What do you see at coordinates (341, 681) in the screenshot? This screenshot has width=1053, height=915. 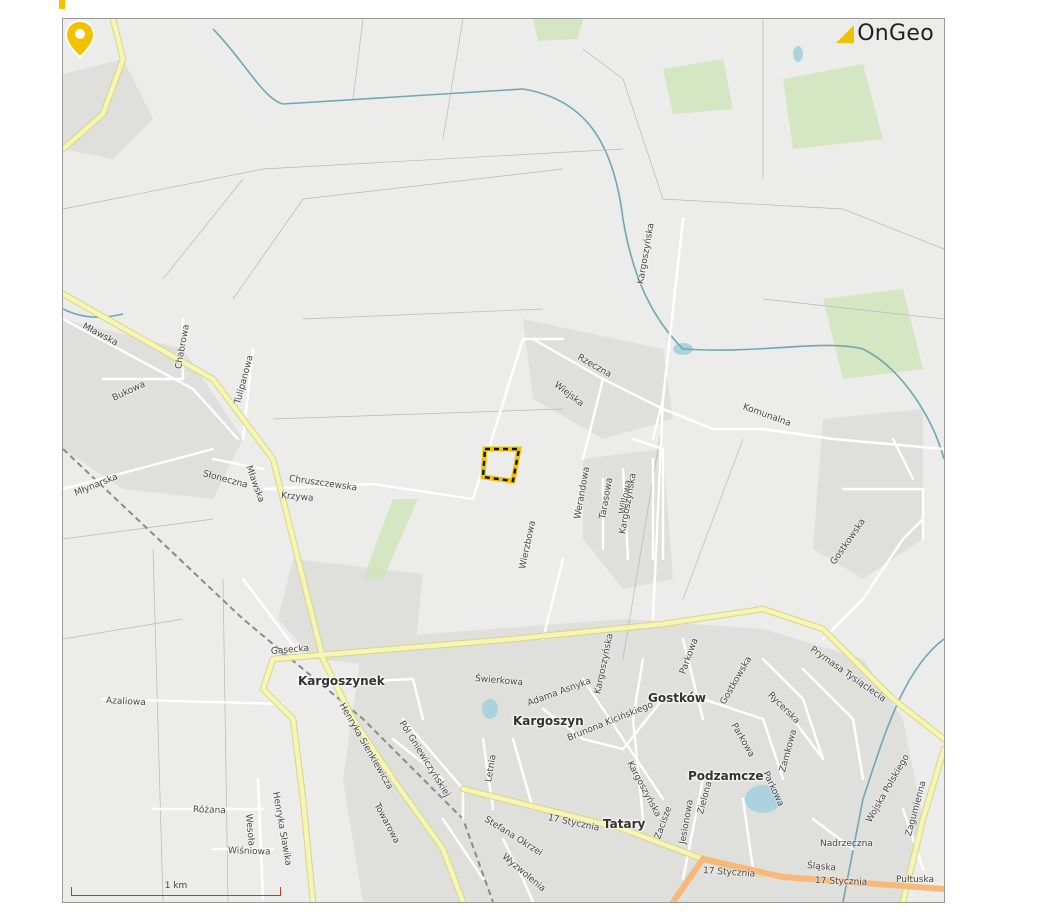 I see `place-label-kargoszynek: Kargoszynek` at bounding box center [341, 681].